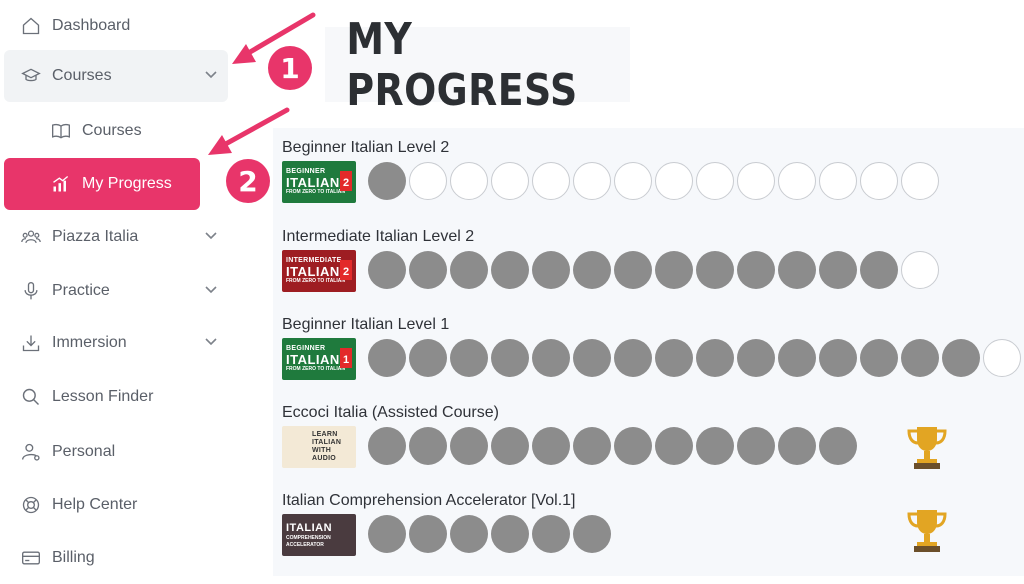  What do you see at coordinates (319, 359) in the screenshot?
I see `course-thumbnail: BEGINNER ITALIAN FROM ZERO TO ITALIAN 1` at bounding box center [319, 359].